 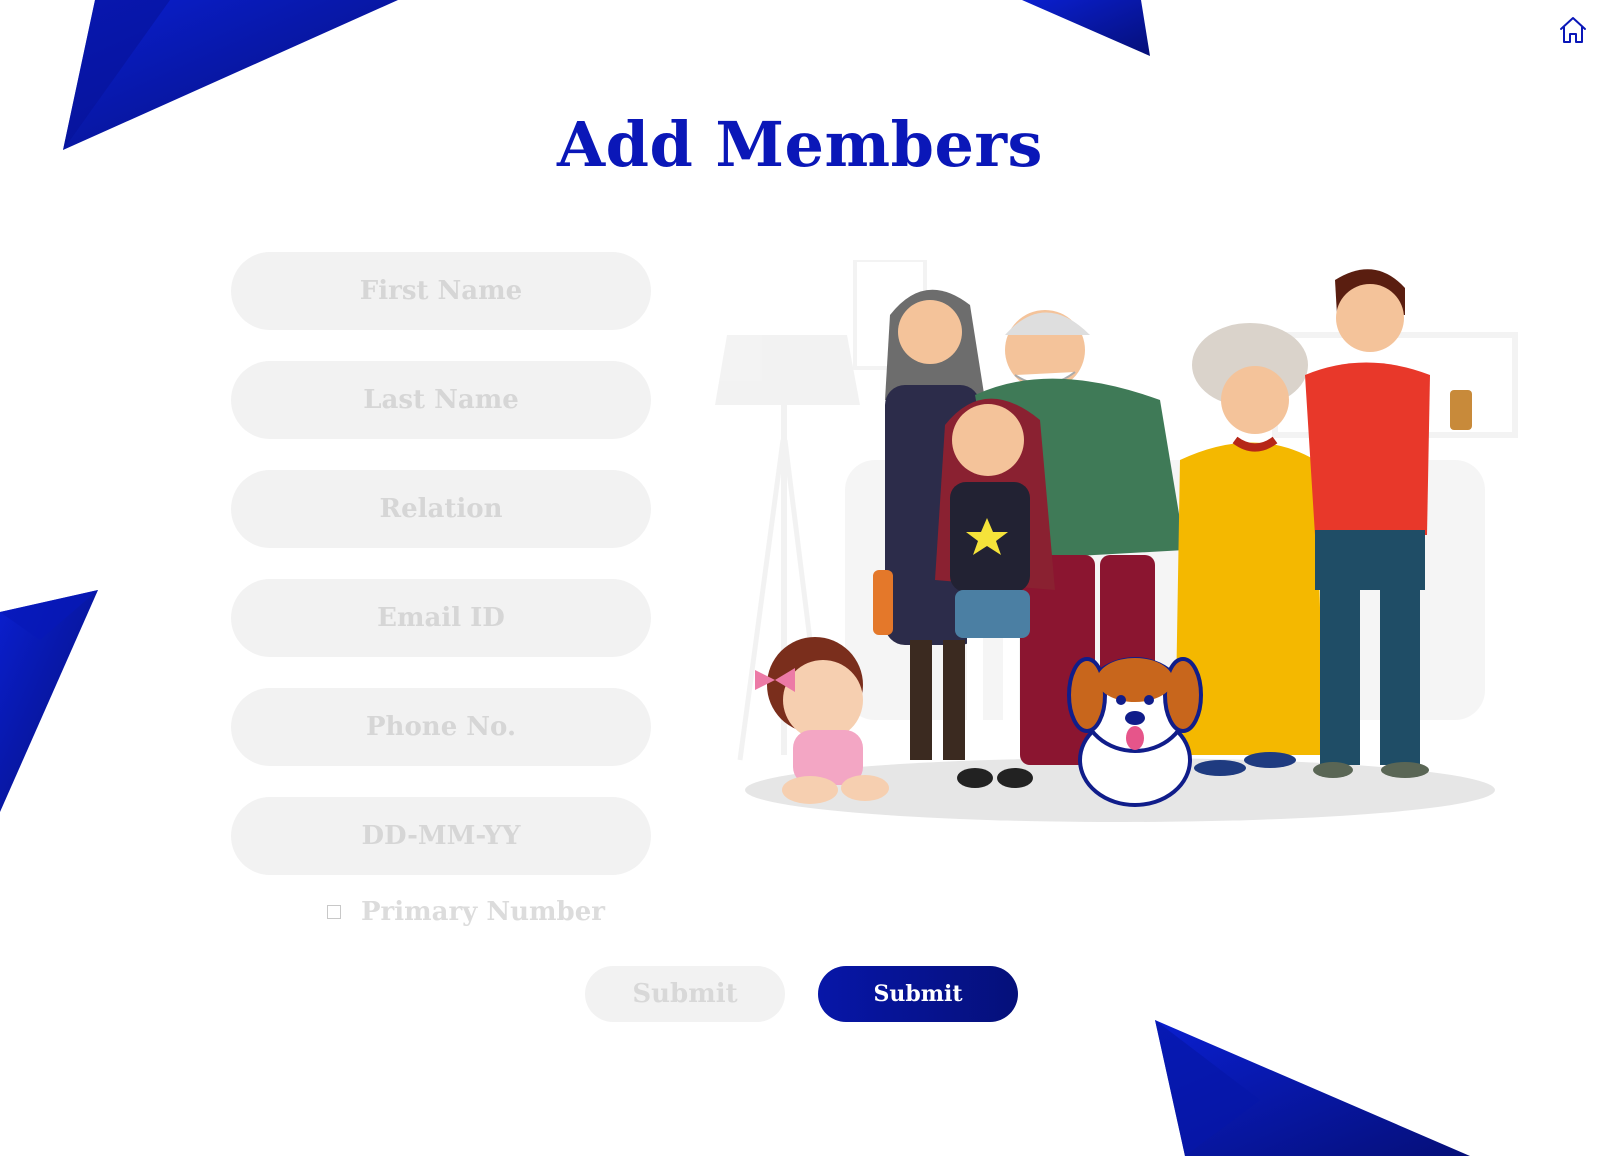 I want to click on relation-input, so click(x=441, y=509).